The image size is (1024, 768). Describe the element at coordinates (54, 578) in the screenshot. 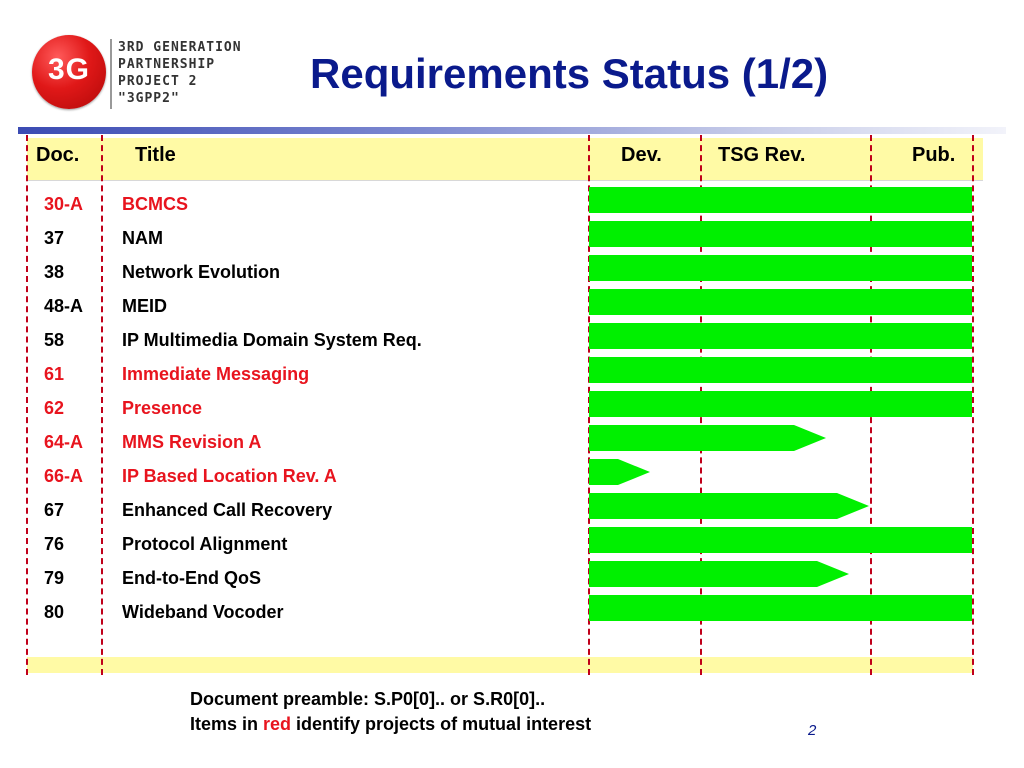

I see `doc-number: 79` at that location.